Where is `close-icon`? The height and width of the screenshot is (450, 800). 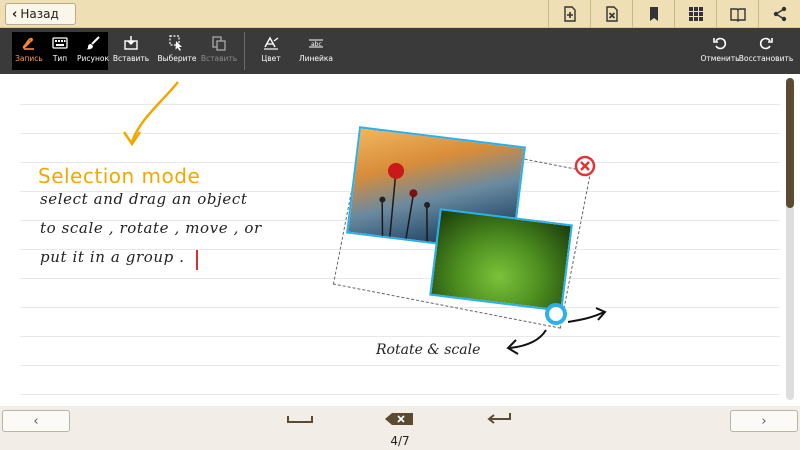 close-icon is located at coordinates (585, 166).